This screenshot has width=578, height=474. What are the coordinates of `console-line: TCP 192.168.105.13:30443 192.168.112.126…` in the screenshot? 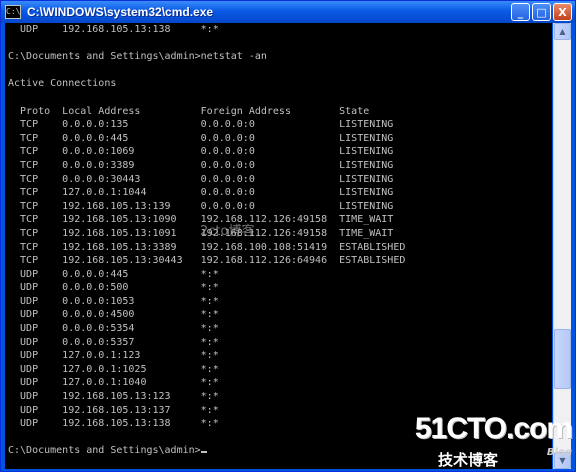 It's located at (207, 261).